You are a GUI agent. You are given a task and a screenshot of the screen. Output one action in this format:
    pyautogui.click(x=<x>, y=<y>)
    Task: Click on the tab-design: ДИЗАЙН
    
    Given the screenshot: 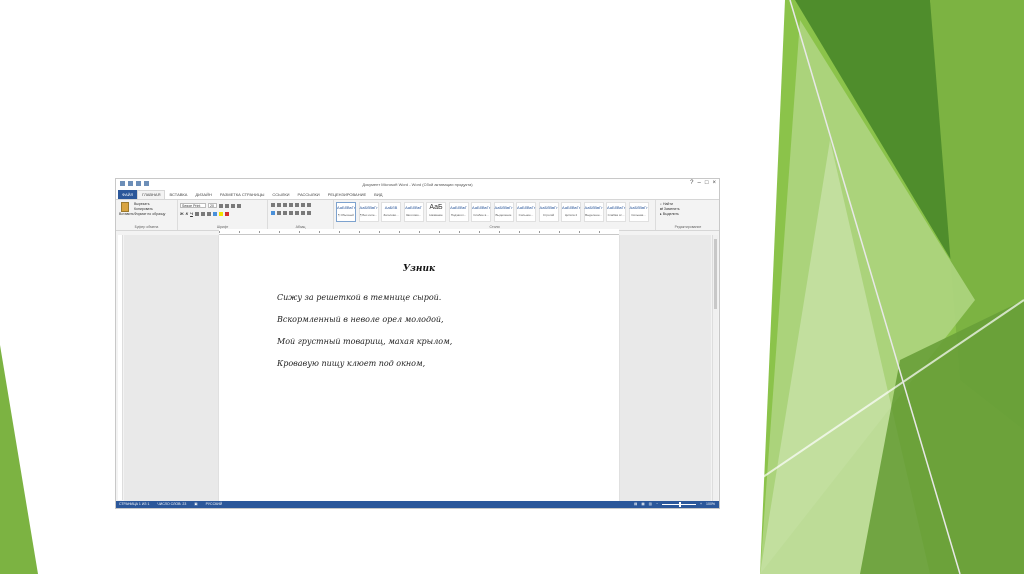 What is the action you would take?
    pyautogui.click(x=203, y=194)
    